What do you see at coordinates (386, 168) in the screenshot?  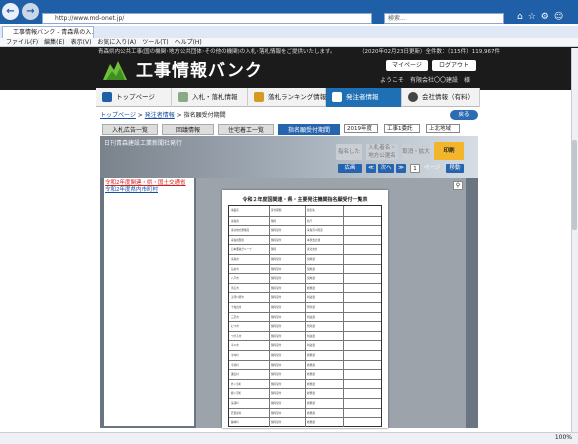 I see `next-button: 次へ` at bounding box center [386, 168].